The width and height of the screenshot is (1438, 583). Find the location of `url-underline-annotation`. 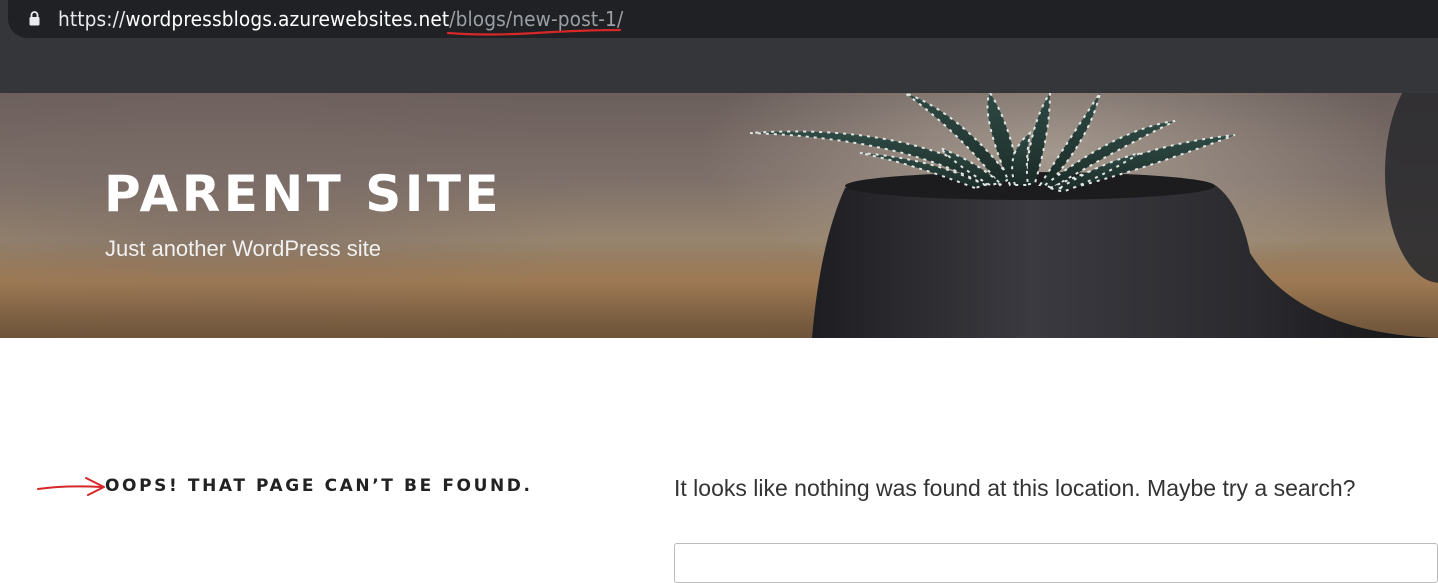

url-underline-annotation is located at coordinates (534, 32).